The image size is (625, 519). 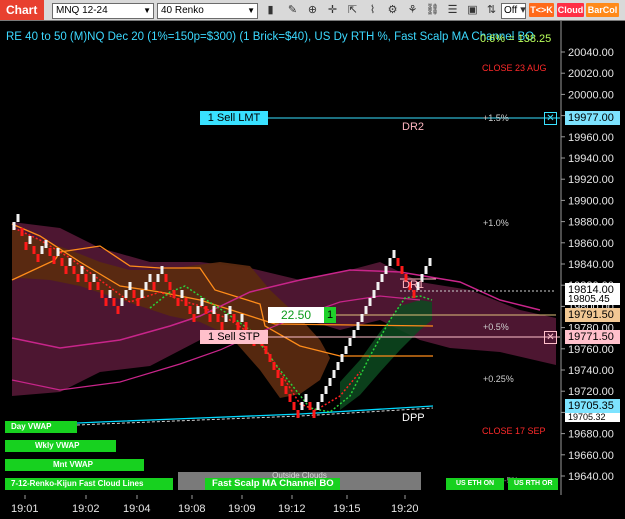 I want to click on y-tick-label: 20000.00, so click(x=591, y=95).